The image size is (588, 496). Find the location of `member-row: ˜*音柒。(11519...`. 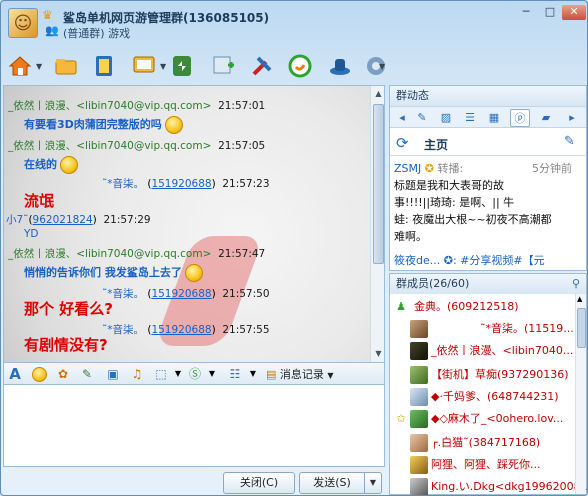

member-row: ˜*音柒。(11519... is located at coordinates (482, 329).